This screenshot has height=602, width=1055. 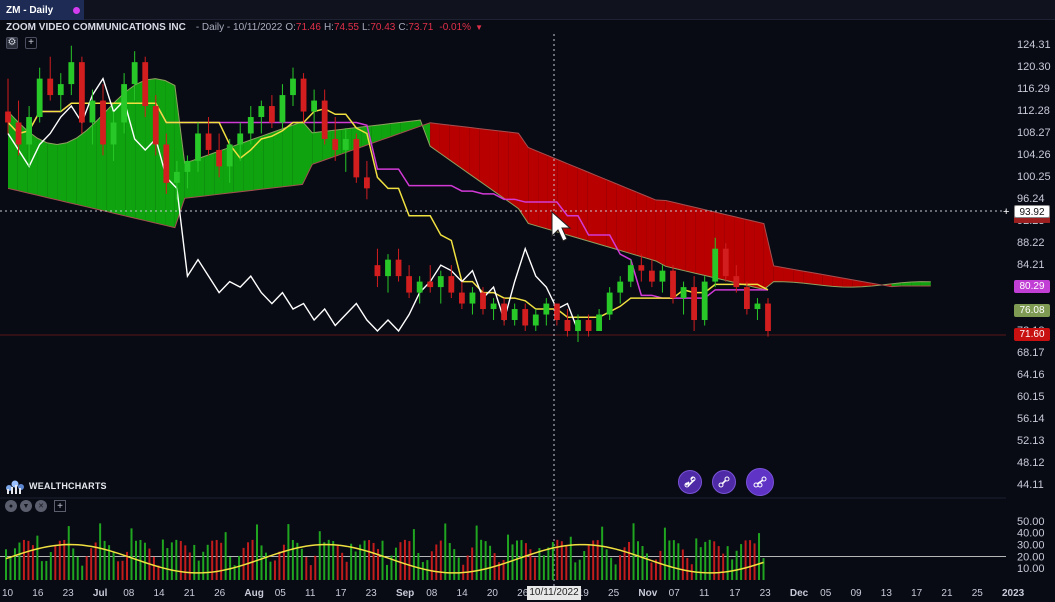 I want to click on wealthcharts-logo-icon, so click(x=15, y=487).